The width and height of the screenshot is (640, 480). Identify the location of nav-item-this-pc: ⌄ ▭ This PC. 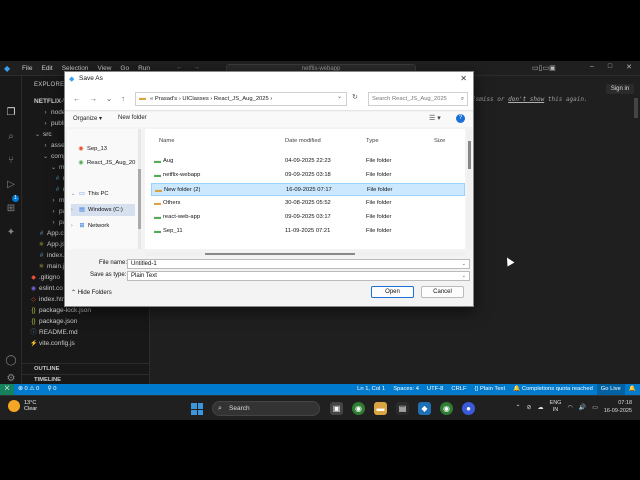
(90, 194).